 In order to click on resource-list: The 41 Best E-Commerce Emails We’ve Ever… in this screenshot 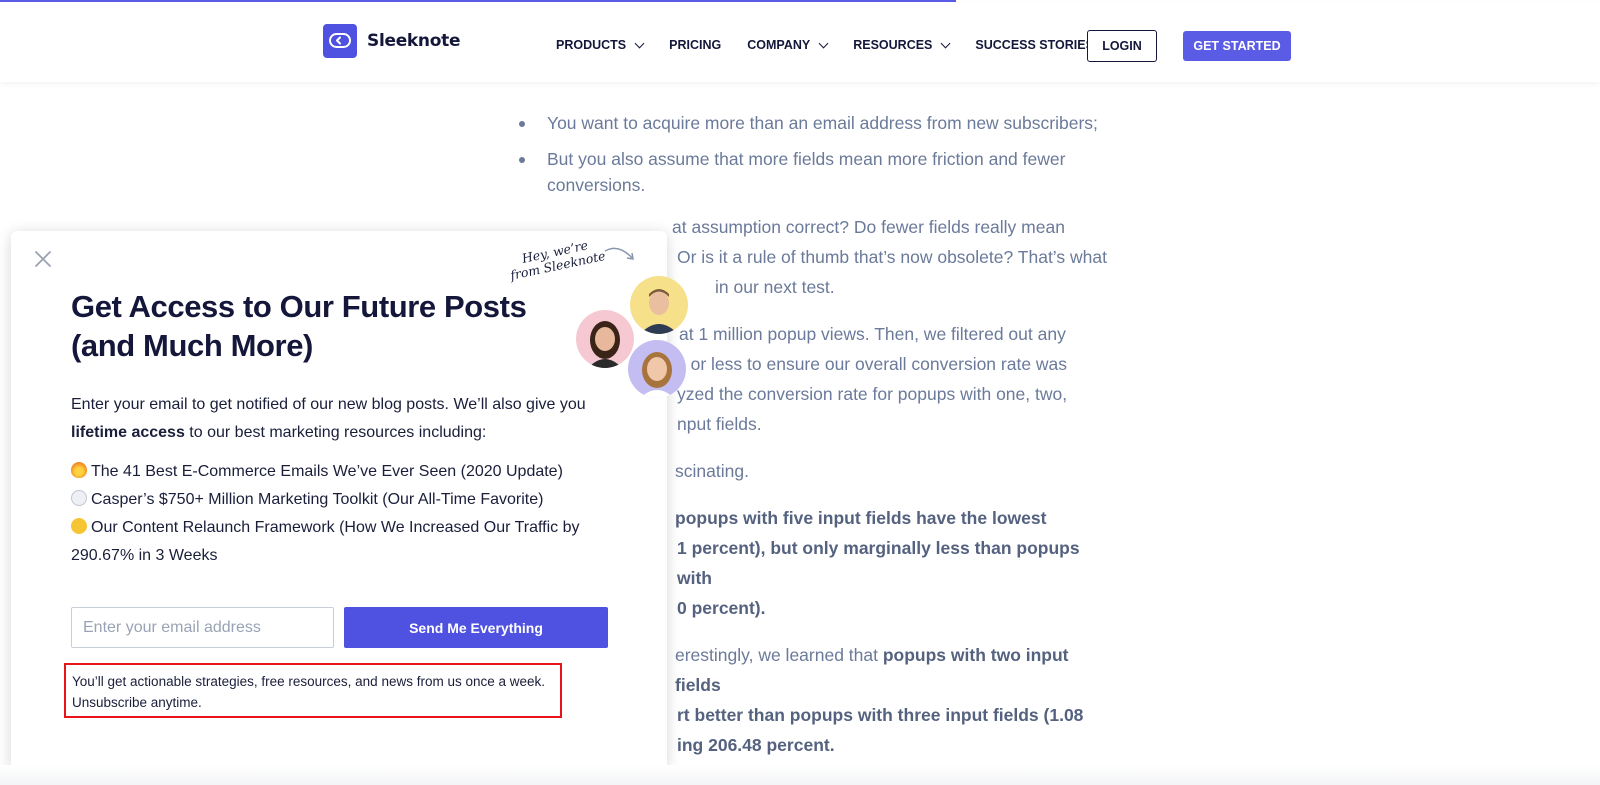, I will do `click(336, 514)`.